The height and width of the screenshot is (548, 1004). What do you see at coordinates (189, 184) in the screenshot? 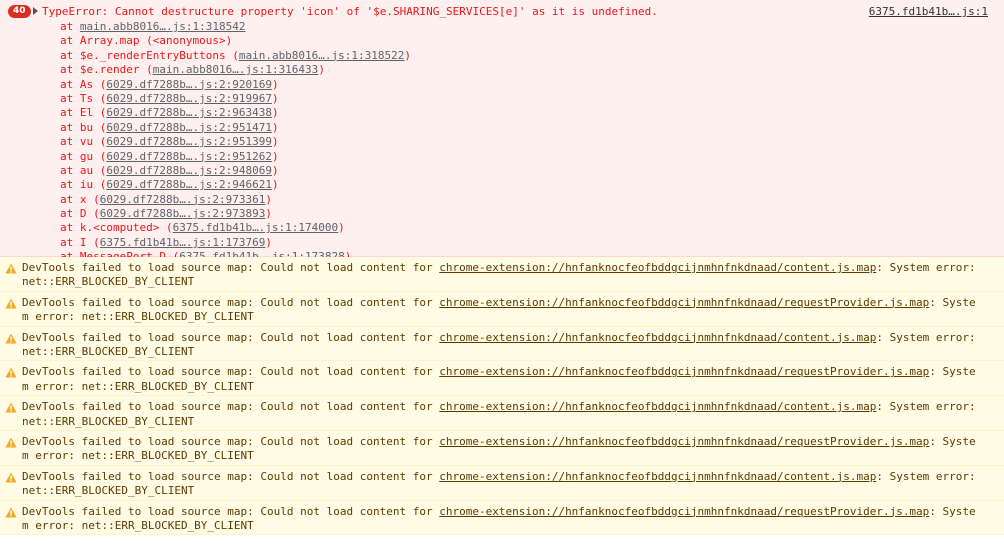
I see `frame-source-link: 6029.df7288b….js:2:946621` at bounding box center [189, 184].